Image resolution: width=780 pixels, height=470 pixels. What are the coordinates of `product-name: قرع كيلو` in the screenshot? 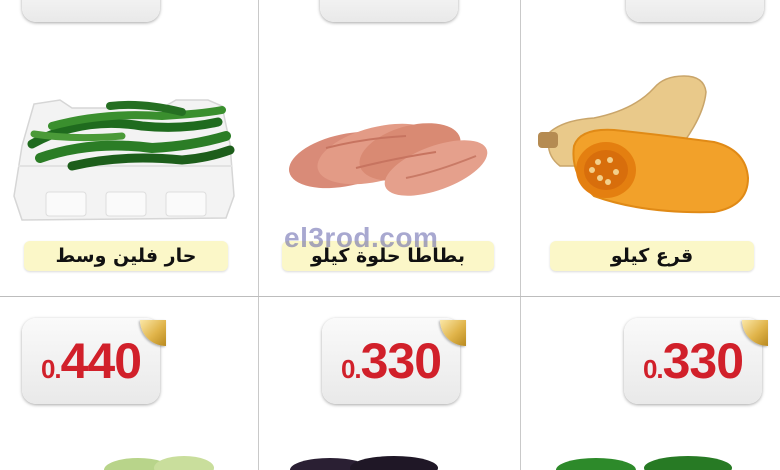 It's located at (652, 256).